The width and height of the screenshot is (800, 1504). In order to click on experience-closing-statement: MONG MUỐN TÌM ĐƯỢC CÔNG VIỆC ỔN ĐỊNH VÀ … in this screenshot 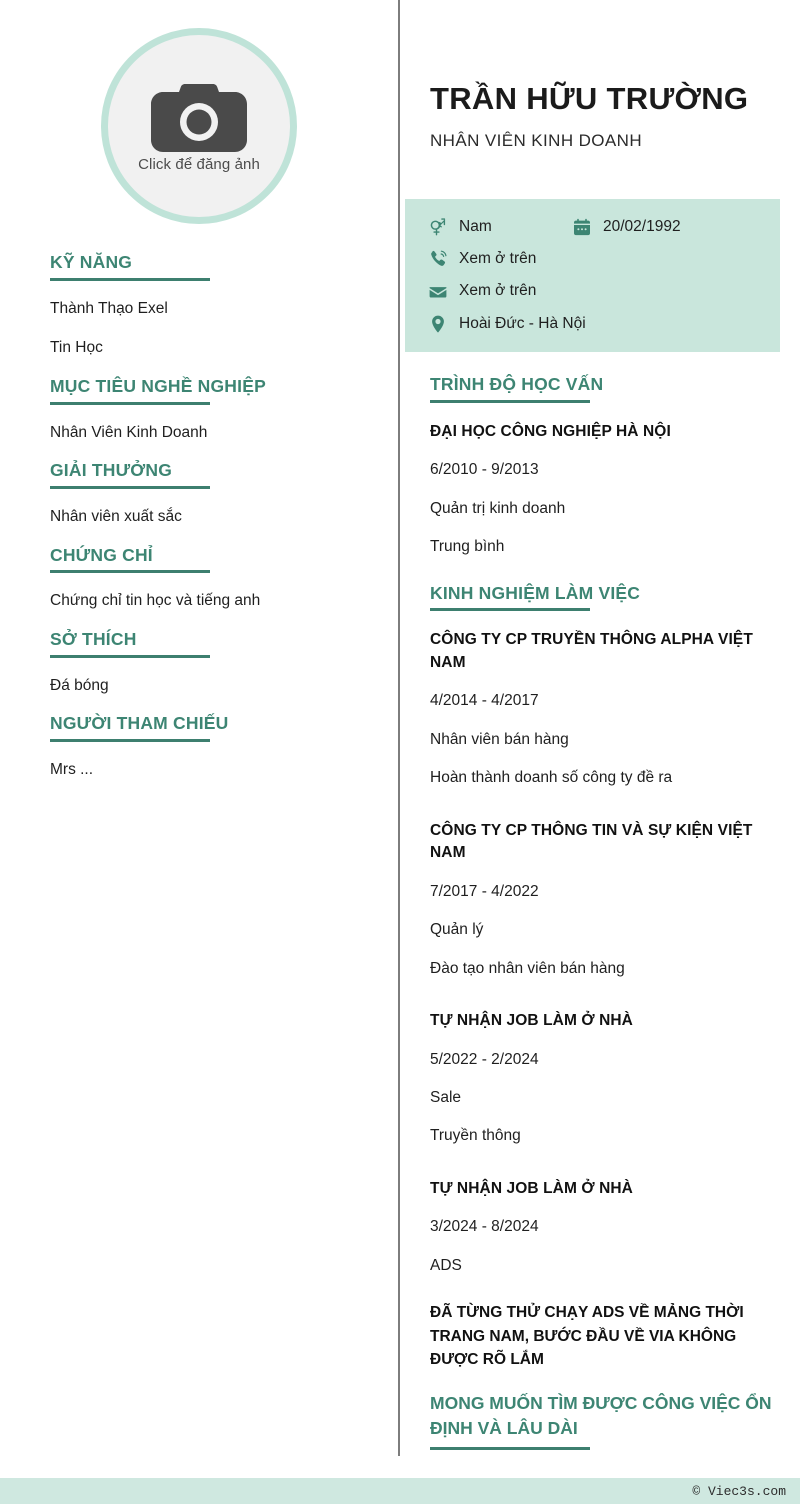, I will do `click(601, 1416)`.